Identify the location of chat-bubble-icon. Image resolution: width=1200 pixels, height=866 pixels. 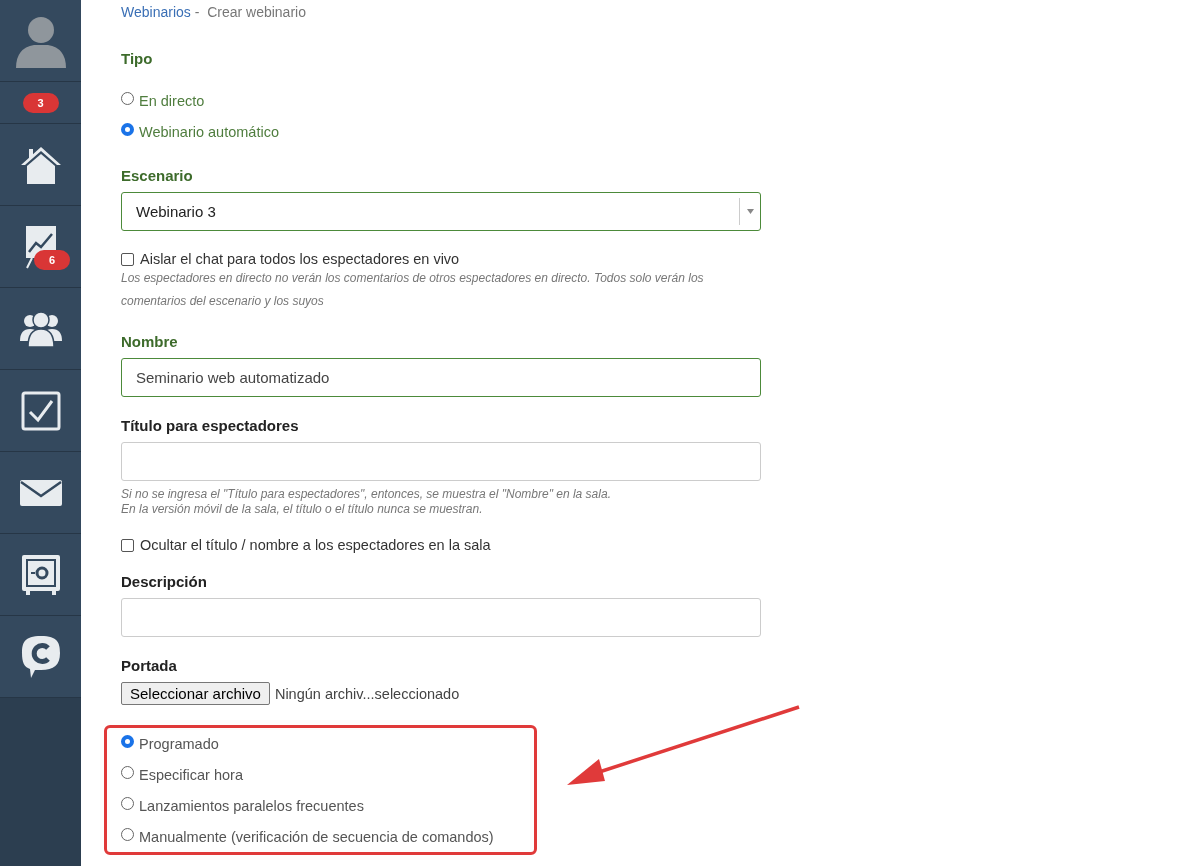
(40, 656).